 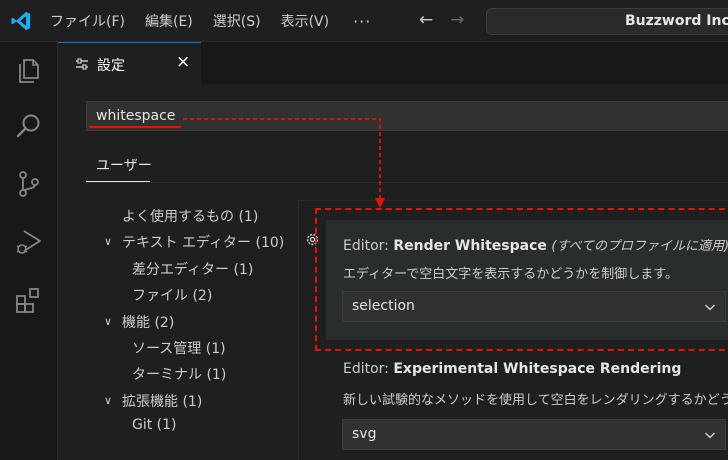 I want to click on toc-text-editor: テキスト エディター (10), so click(x=203, y=242).